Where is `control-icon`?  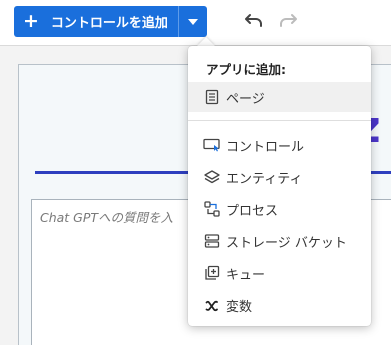
control-icon is located at coordinates (212, 145).